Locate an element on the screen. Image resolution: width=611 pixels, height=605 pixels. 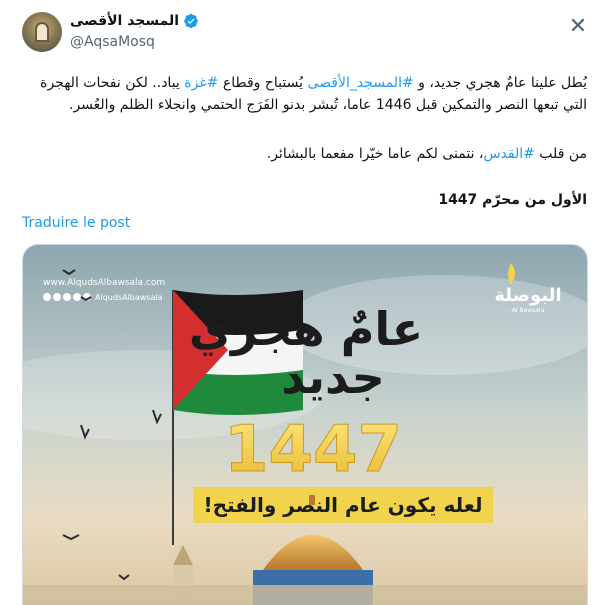
banner-text: لعله يكون عام النصر والفتح! is located at coordinates (342, 505).